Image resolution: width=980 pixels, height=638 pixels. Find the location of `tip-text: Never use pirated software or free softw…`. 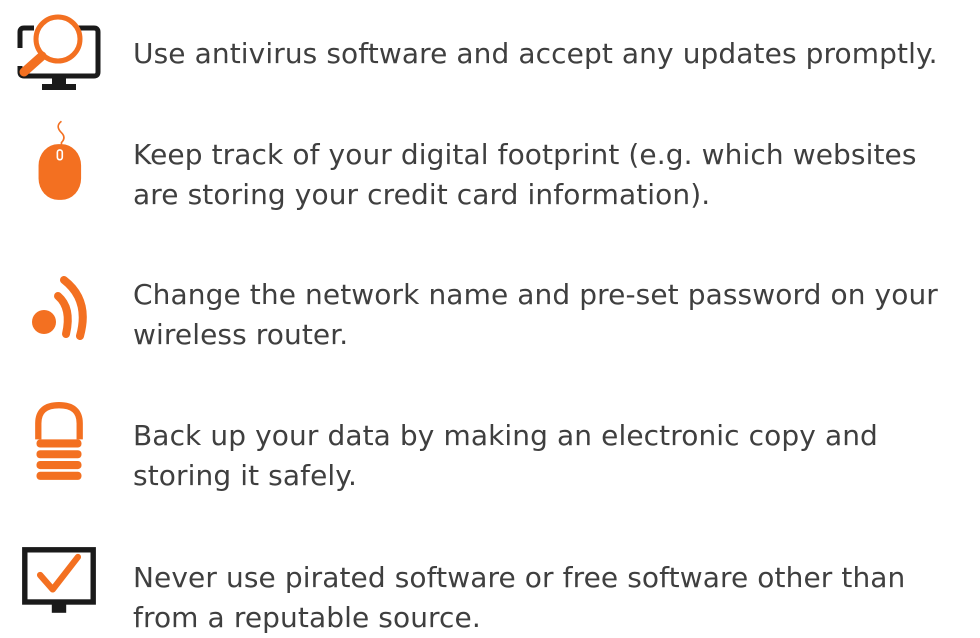

tip-text: Never use pirated software or free softw… is located at coordinates (519, 597).